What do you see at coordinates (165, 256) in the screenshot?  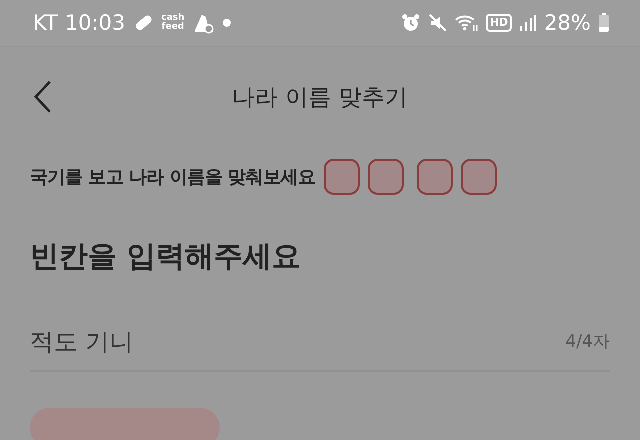 I see `instruction-heading: 빈칸을 입력해주세요` at bounding box center [165, 256].